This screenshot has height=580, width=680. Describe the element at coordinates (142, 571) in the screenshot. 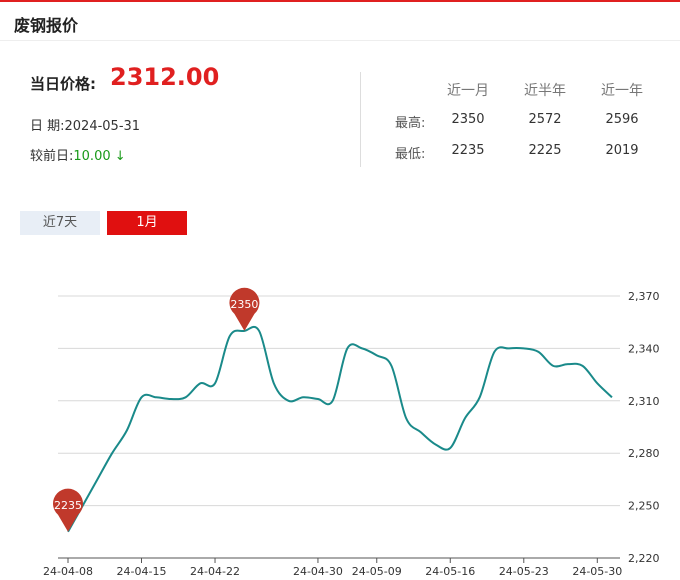

I see `x-tick-label: 24-04-15` at that location.